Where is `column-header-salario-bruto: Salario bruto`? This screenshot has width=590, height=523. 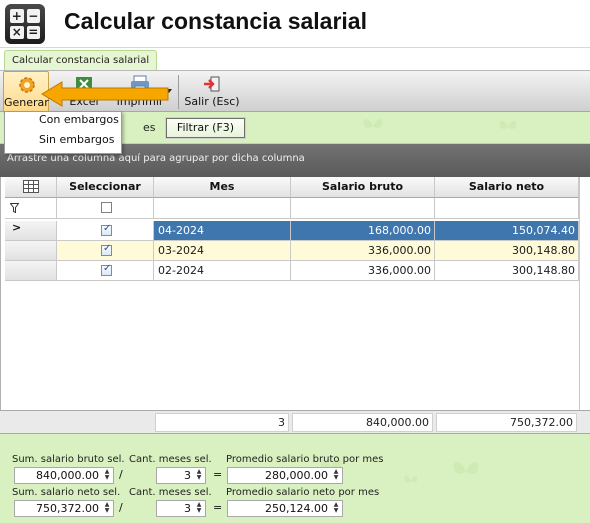
column-header-salario-bruto: Salario bruto is located at coordinates (363, 187).